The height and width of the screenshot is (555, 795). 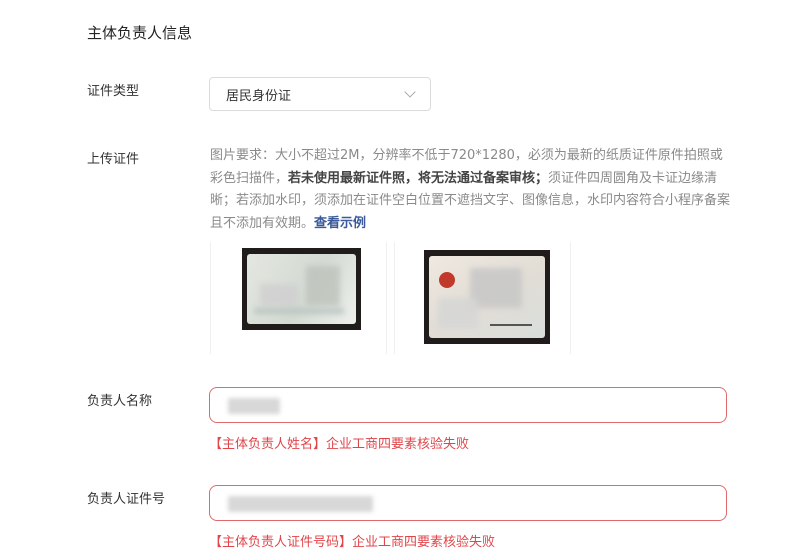 What do you see at coordinates (259, 96) in the screenshot?
I see `id-type-selected-value: 居民身份证` at bounding box center [259, 96].